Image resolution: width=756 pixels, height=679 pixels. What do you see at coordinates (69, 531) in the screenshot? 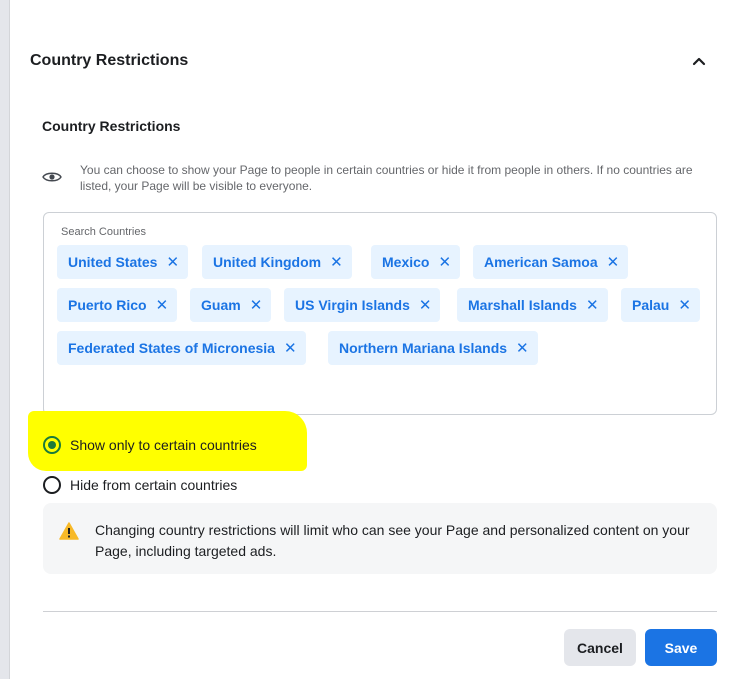
I see `warning-triangle-icon` at bounding box center [69, 531].